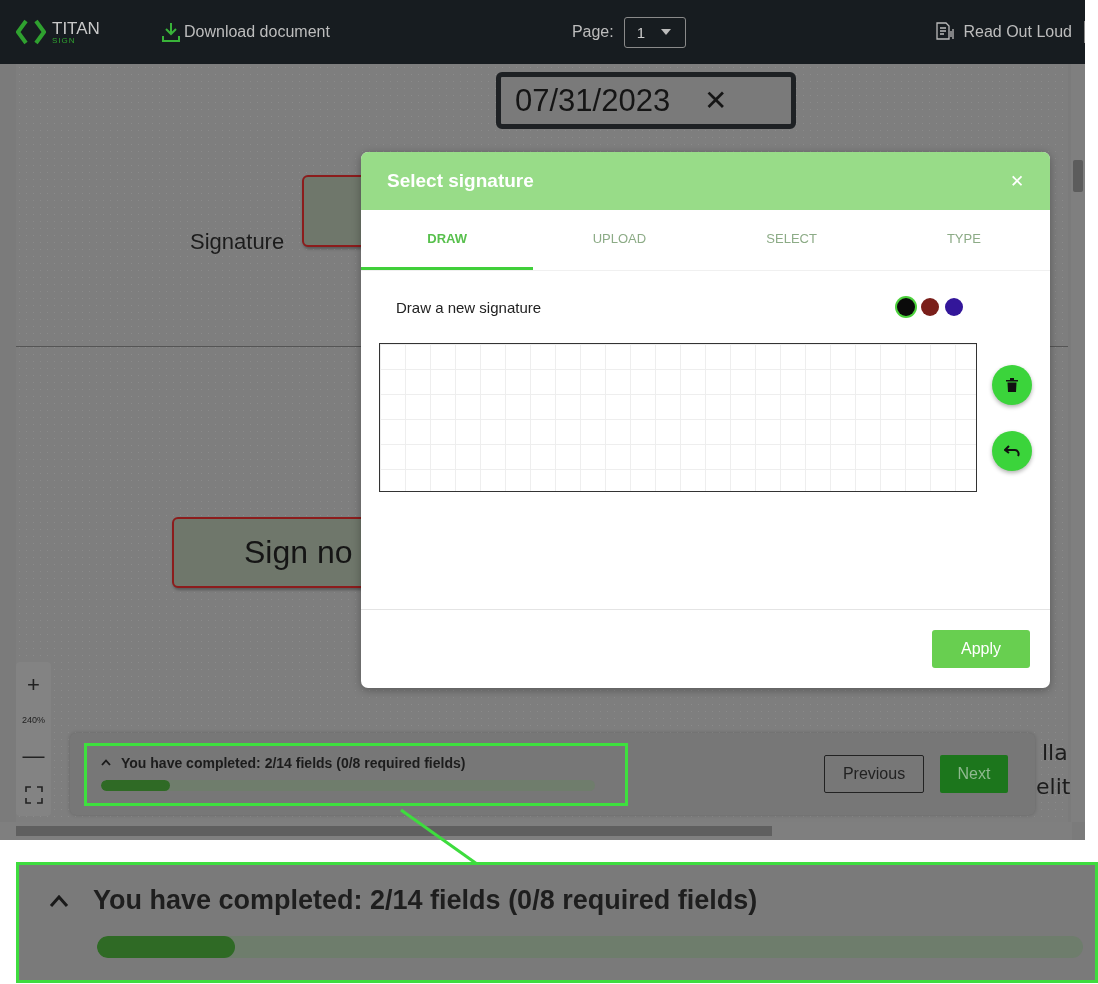 The image size is (1098, 984). What do you see at coordinates (447, 240) in the screenshot?
I see `tab: DRAW` at bounding box center [447, 240].